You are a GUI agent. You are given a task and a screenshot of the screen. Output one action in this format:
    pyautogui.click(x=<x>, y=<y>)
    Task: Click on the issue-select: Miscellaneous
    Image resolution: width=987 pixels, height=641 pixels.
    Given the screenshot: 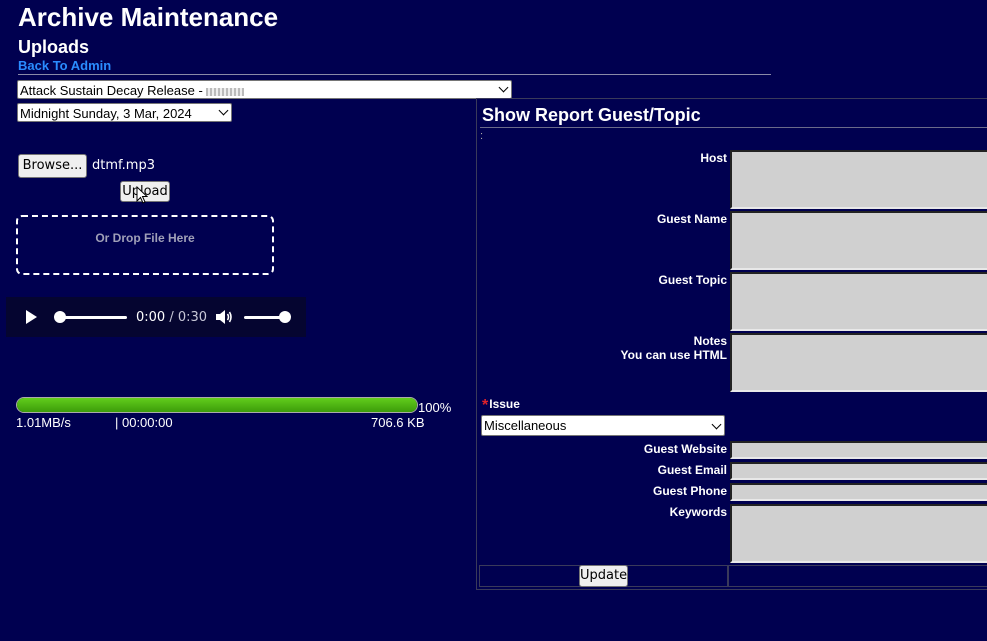 What is the action you would take?
    pyautogui.click(x=603, y=425)
    